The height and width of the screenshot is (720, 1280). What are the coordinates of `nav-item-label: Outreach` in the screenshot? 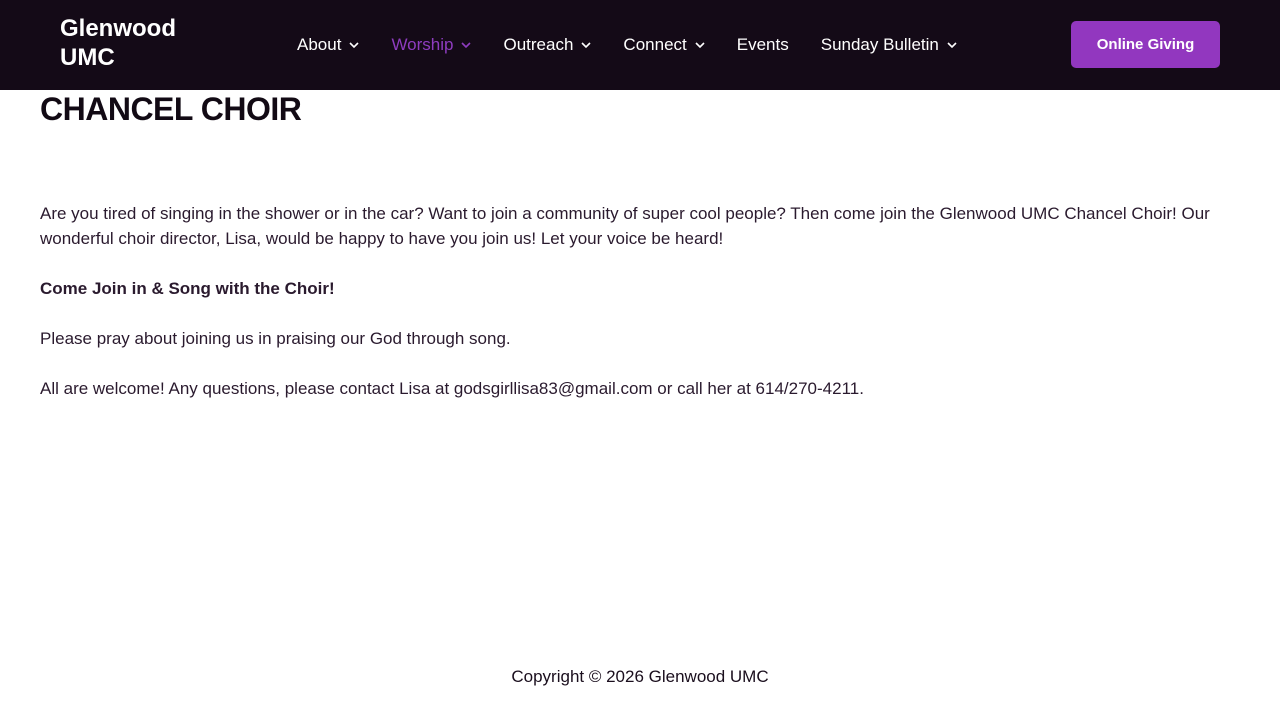 It's located at (538, 44).